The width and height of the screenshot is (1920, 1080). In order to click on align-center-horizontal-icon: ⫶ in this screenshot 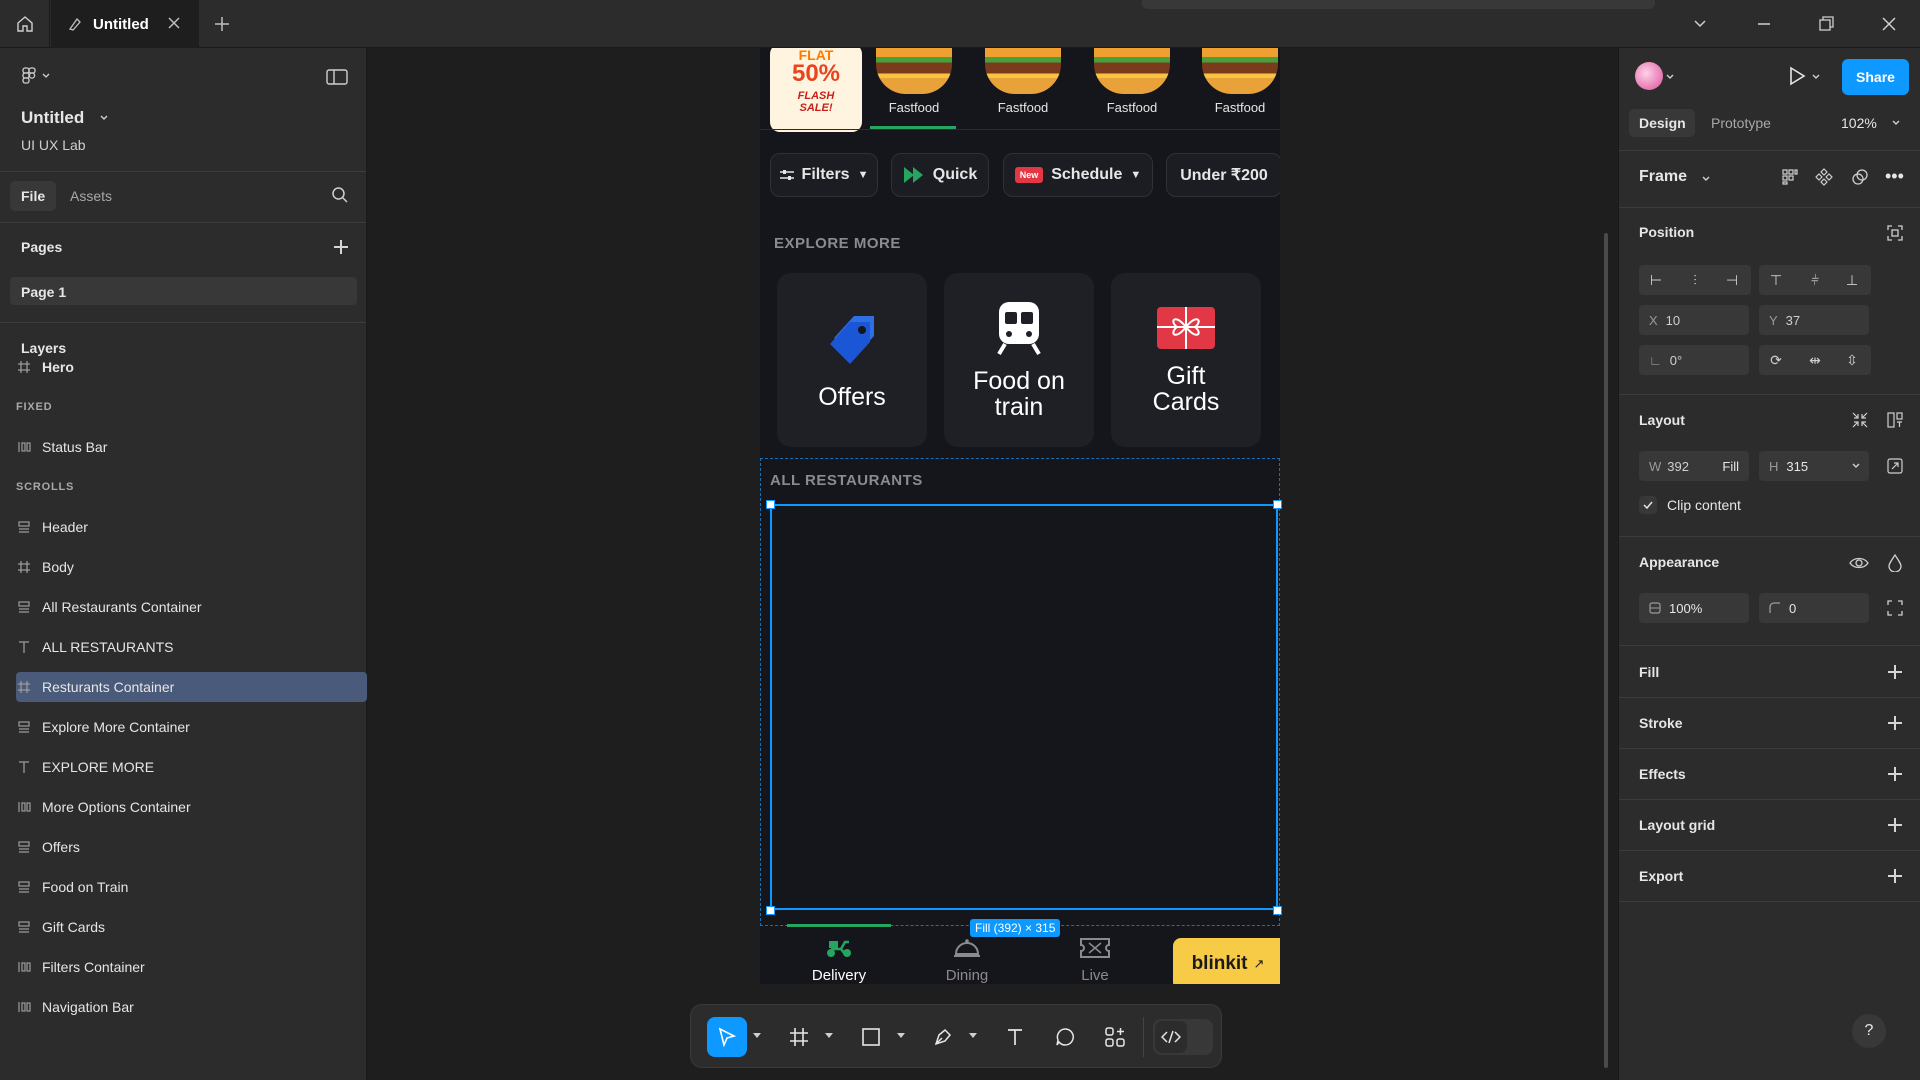, I will do `click(1695, 280)`.